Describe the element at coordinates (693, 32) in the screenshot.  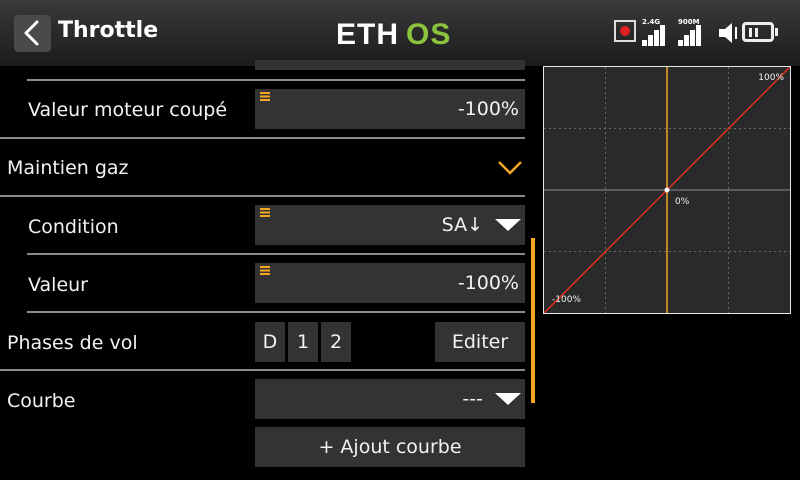
I see `signal-900m-icon: 900M` at that location.